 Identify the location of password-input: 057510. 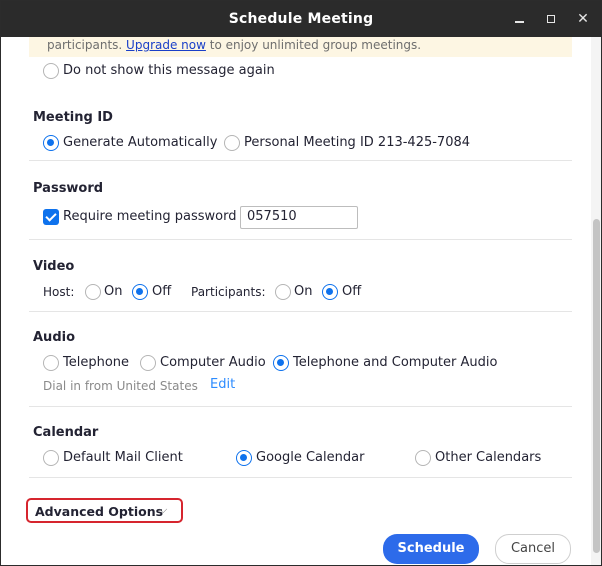
(299, 217).